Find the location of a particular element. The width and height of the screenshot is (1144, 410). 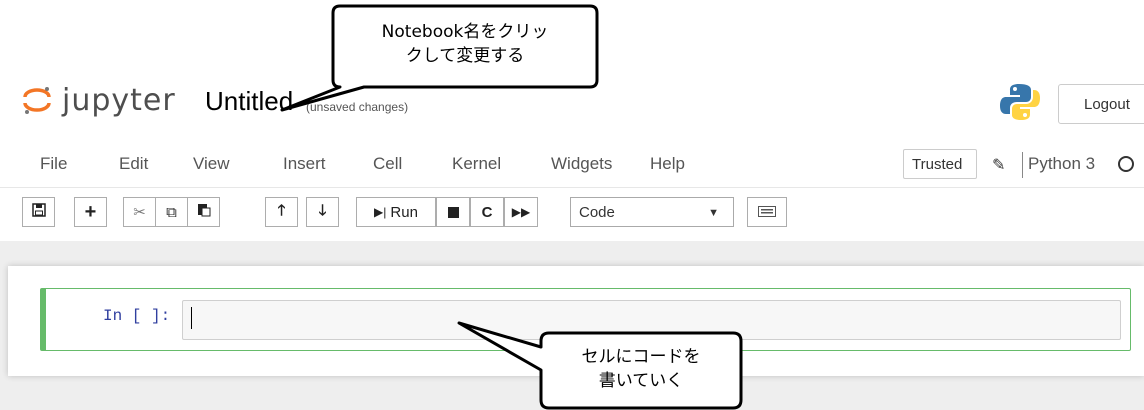

callout-cell-line-2: 書いていく is located at coordinates (641, 381).